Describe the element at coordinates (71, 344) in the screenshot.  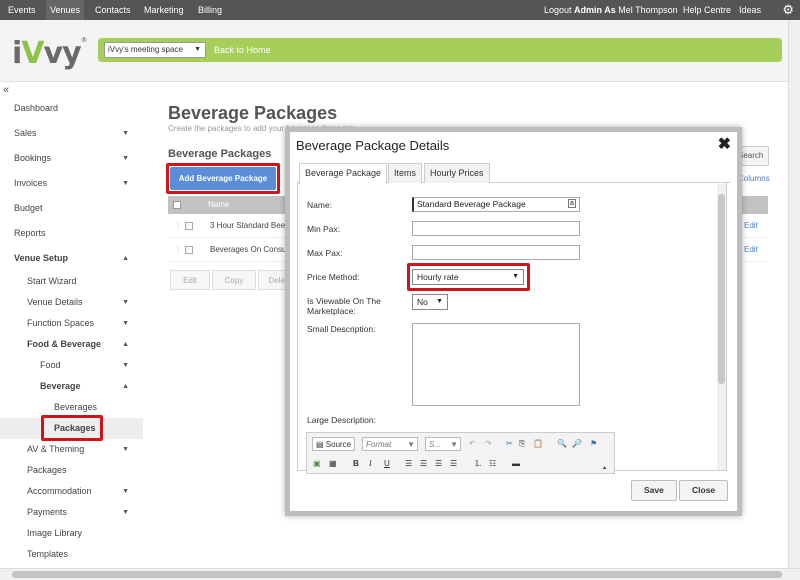
I see `sidebar-item-food-beverage: Food & Beverage ▲` at that location.